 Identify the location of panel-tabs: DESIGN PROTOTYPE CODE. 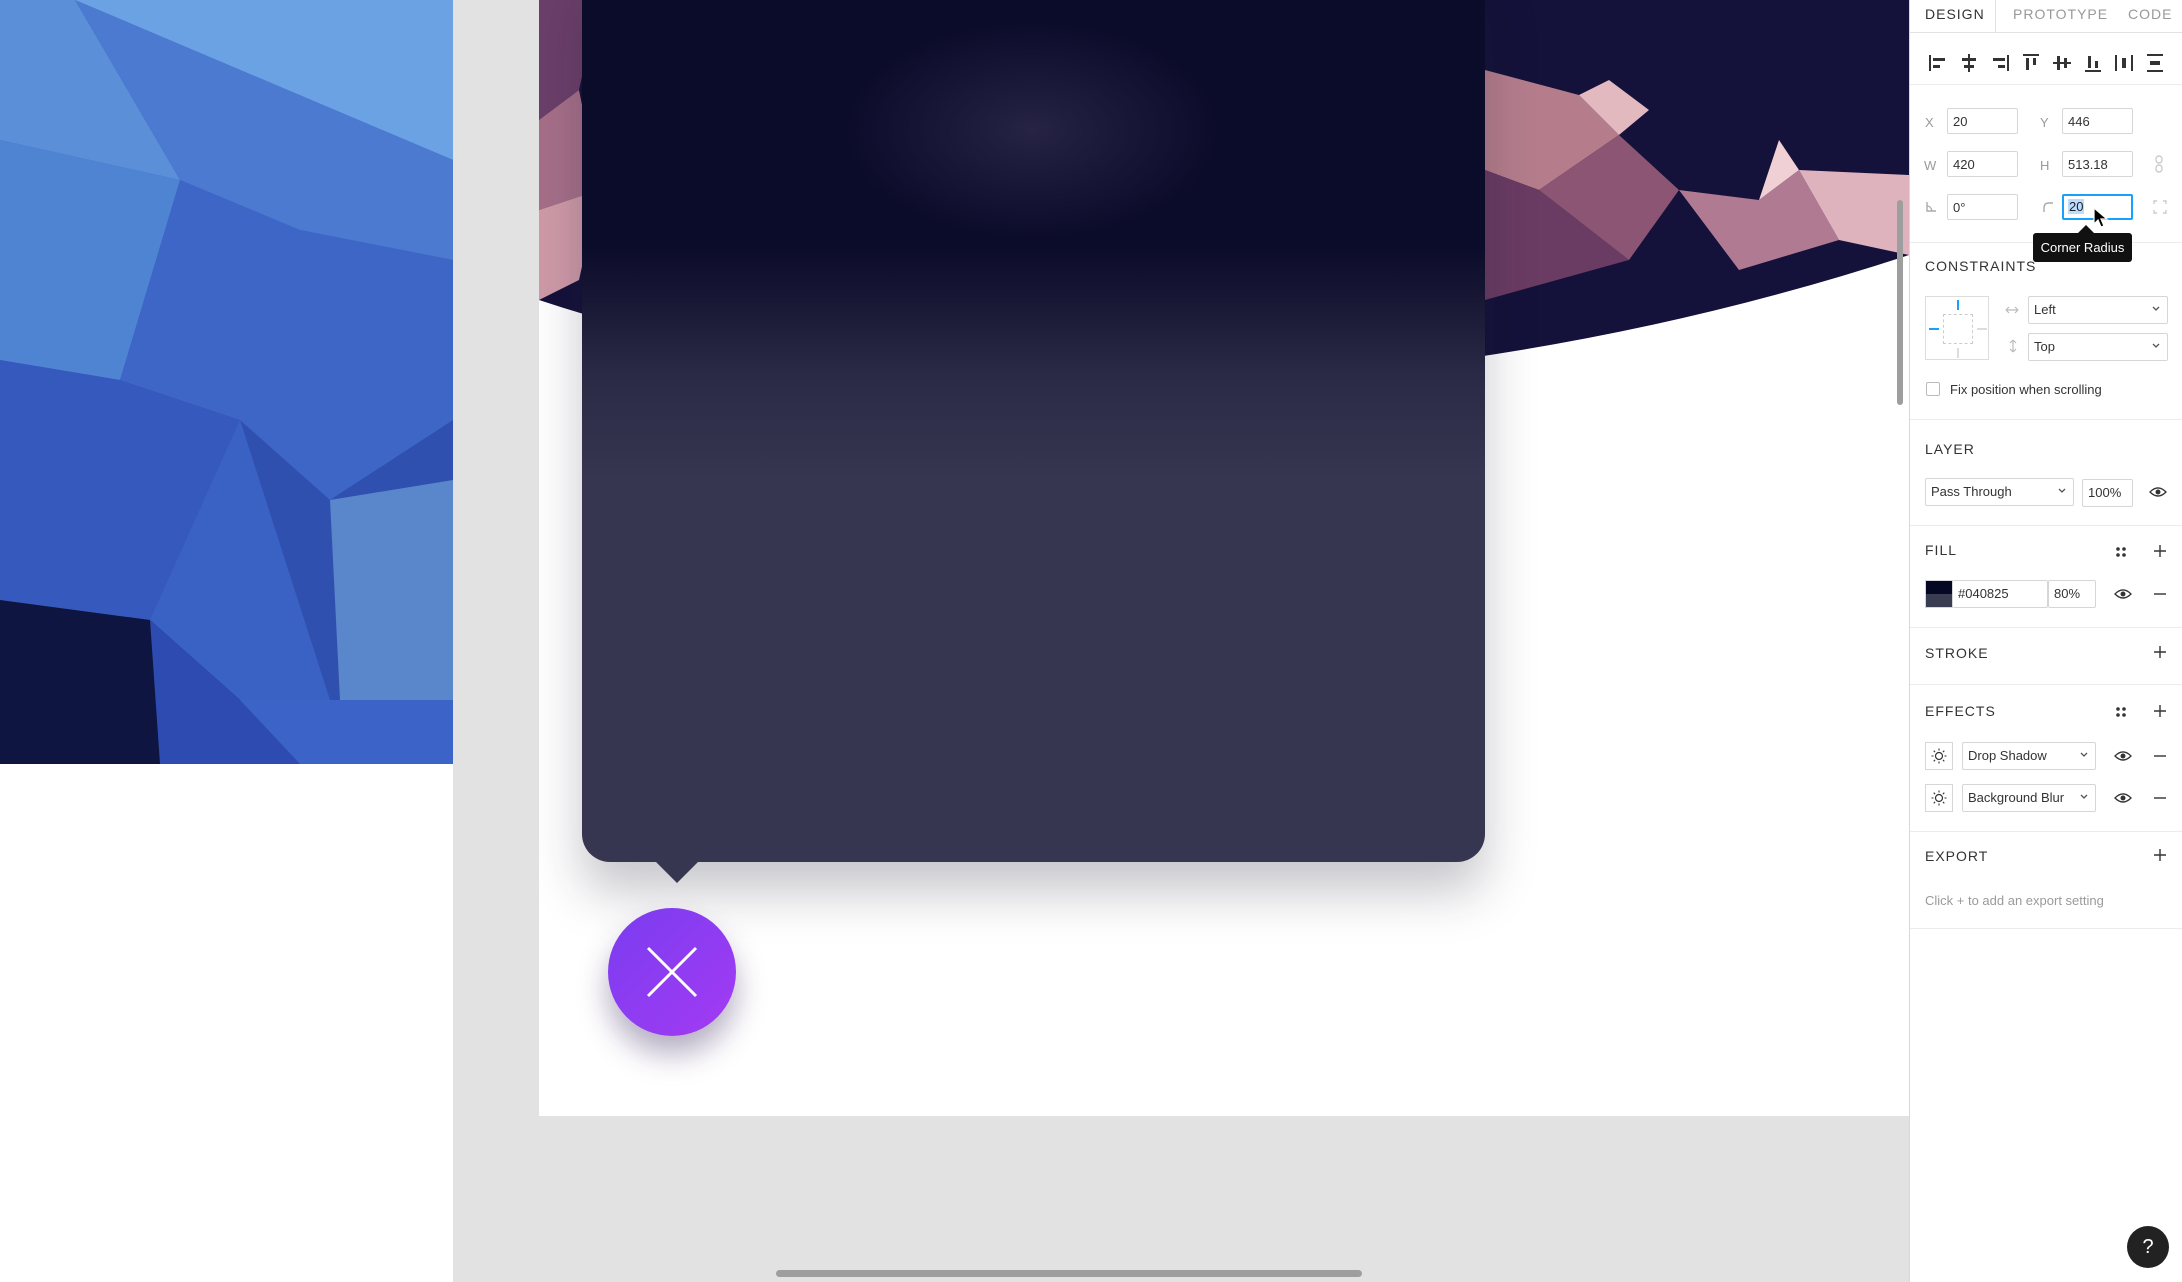
(2046, 16).